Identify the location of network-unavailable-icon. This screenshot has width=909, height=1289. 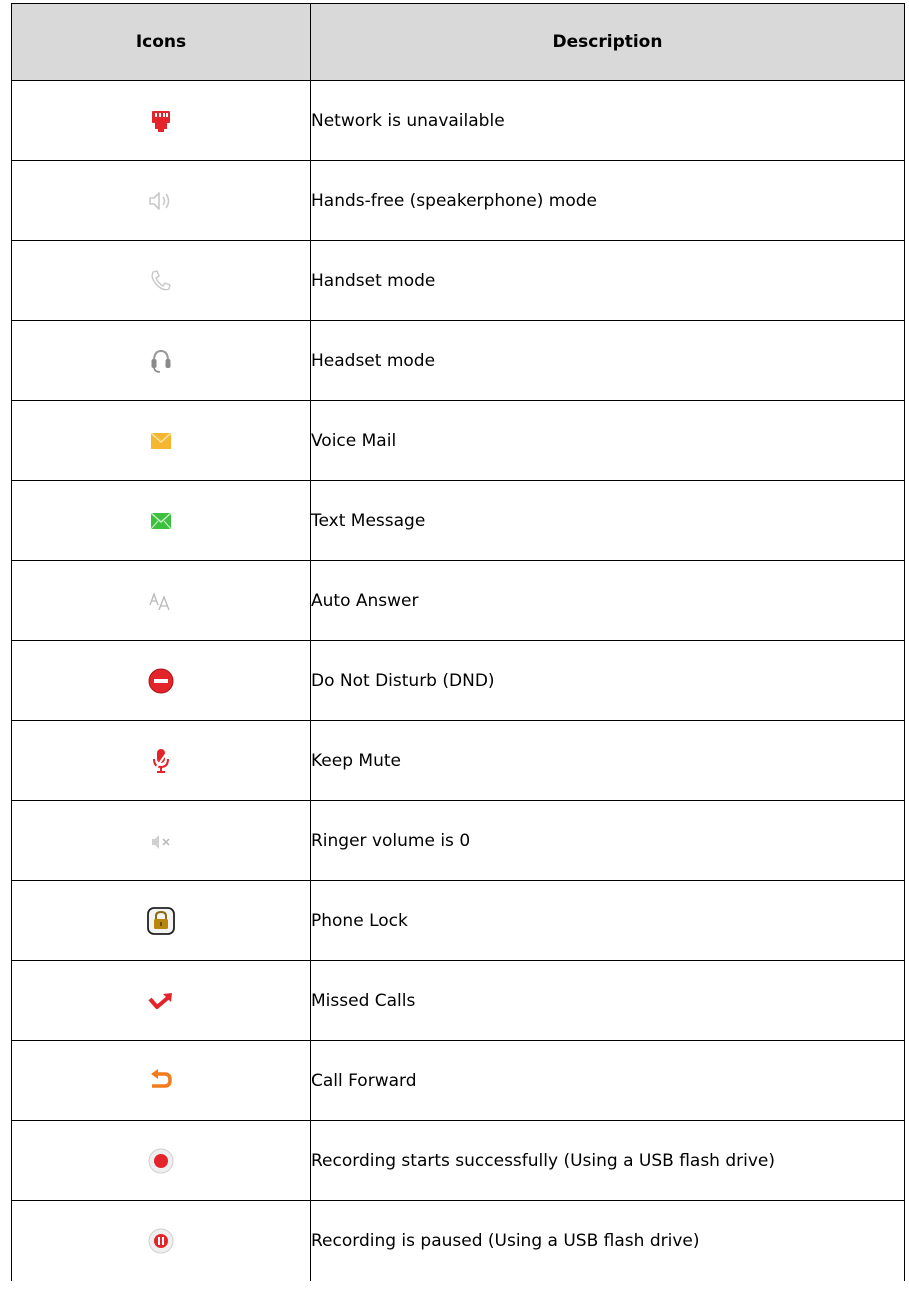
(161, 121).